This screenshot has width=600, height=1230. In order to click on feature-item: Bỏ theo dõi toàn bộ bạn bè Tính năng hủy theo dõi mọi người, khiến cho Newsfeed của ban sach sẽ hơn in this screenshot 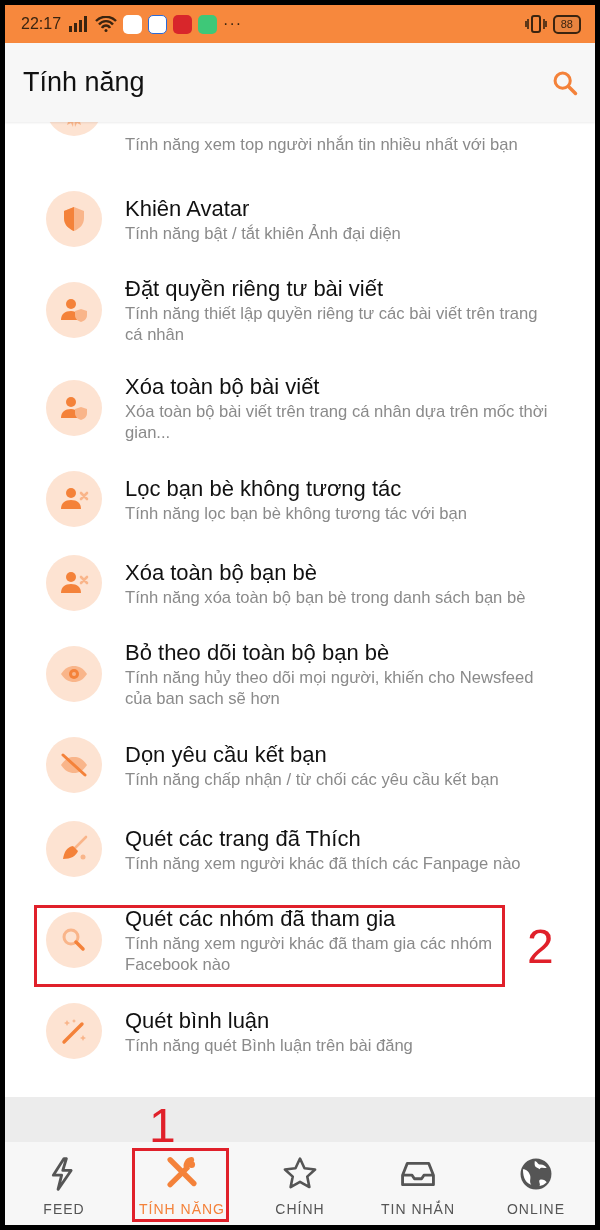, I will do `click(300, 674)`.